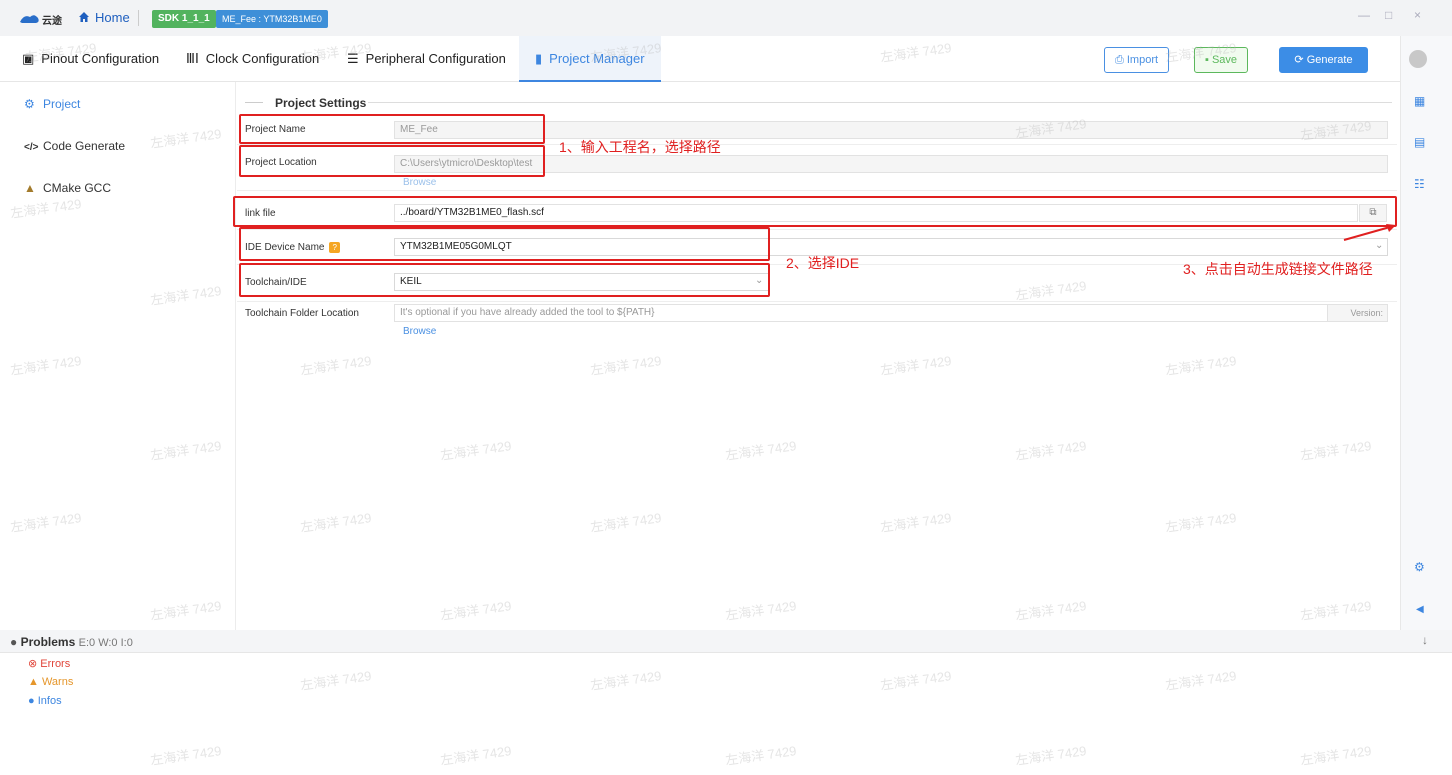  What do you see at coordinates (272, 19) in the screenshot?
I see `project-badge: ME_Fee : YTM32B1ME0` at bounding box center [272, 19].